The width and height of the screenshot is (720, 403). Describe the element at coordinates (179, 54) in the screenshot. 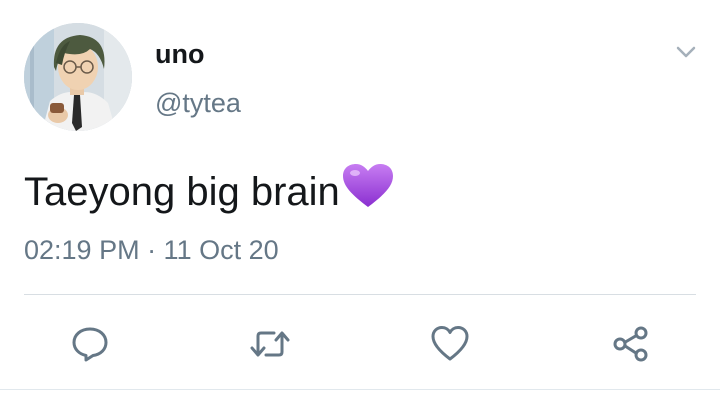

I see `display-name: uno` at that location.